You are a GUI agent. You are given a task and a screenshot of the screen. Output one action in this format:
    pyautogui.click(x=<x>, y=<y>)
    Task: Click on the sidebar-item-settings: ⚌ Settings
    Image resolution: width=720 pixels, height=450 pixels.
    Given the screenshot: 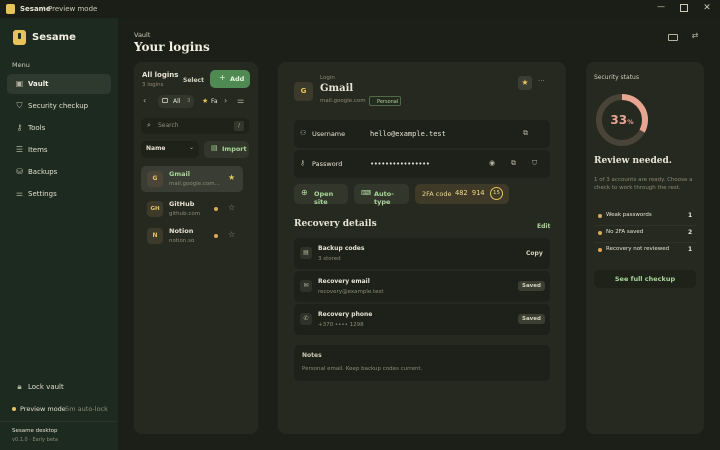 What is the action you would take?
    pyautogui.click(x=59, y=194)
    